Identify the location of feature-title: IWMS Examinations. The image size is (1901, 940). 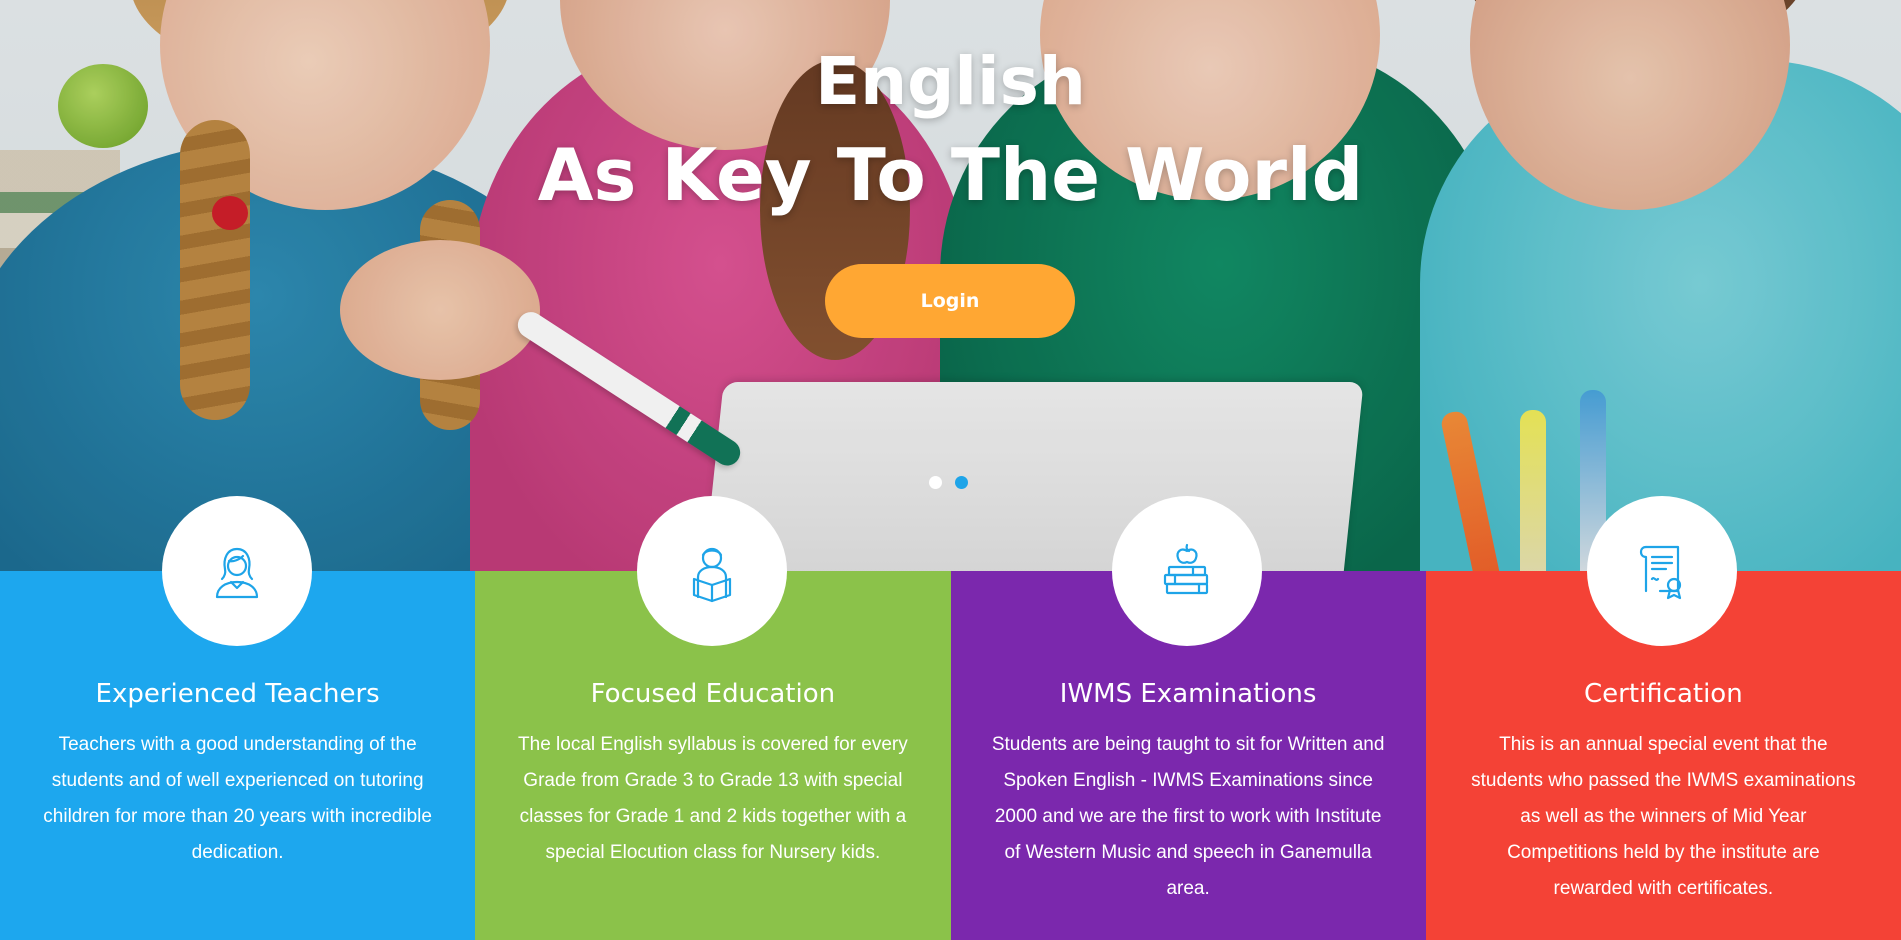
(1188, 694).